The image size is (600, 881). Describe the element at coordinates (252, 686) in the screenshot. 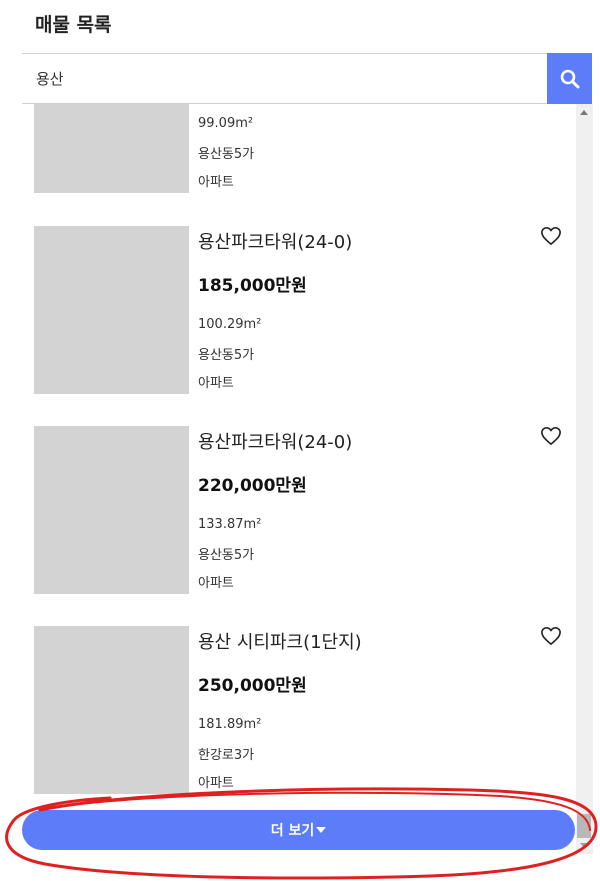

I see `listing-price: 250,000만원` at that location.